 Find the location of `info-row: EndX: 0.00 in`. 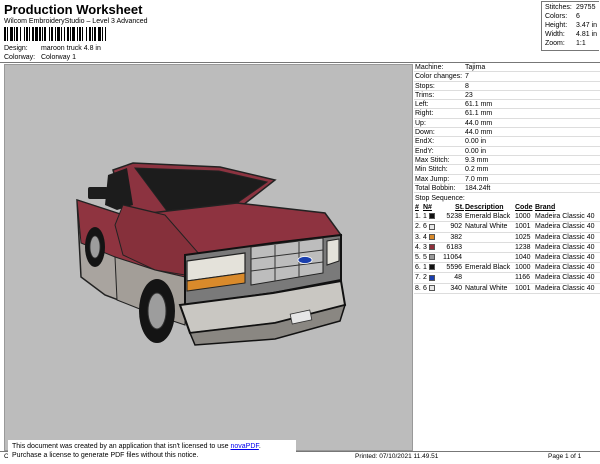

info-row: EndX: 0.00 in is located at coordinates (507, 142).